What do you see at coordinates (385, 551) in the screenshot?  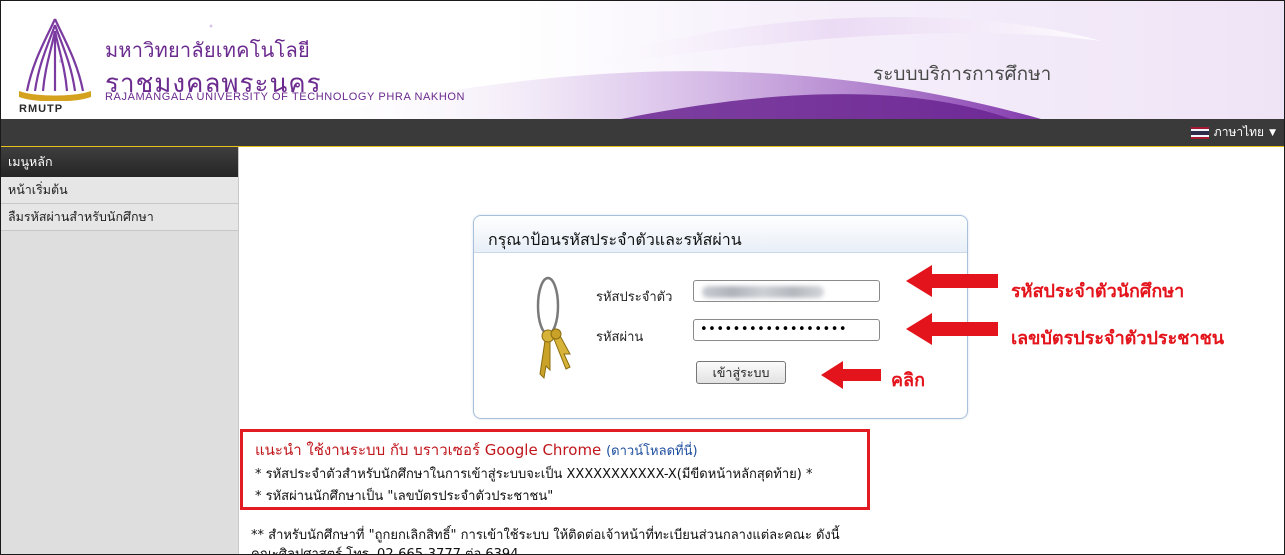 I see `footnote-contact-phone: คณะศิลปศาสตร์ โทร. 02-665-3777 ต่อ 6394` at bounding box center [385, 551].